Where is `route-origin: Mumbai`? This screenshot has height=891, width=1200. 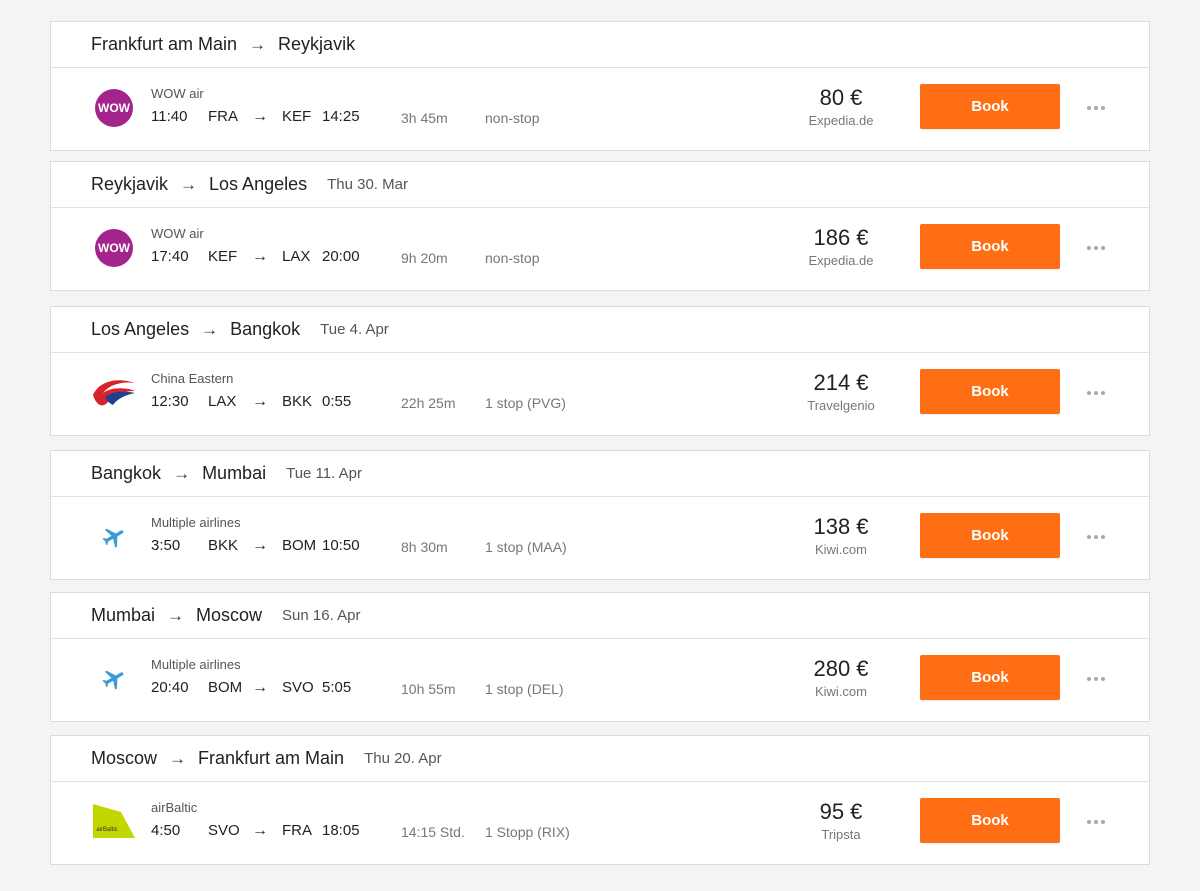 route-origin: Mumbai is located at coordinates (123, 615).